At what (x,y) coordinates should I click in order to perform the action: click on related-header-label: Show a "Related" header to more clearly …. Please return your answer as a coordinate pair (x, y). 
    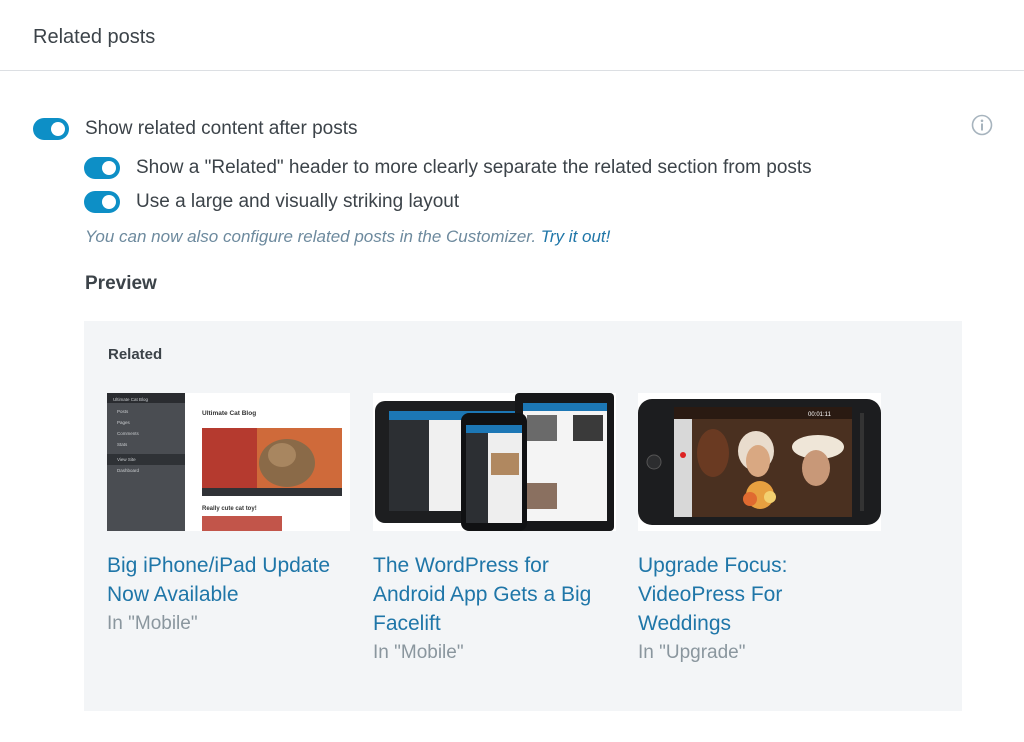
    Looking at the image, I should click on (474, 167).